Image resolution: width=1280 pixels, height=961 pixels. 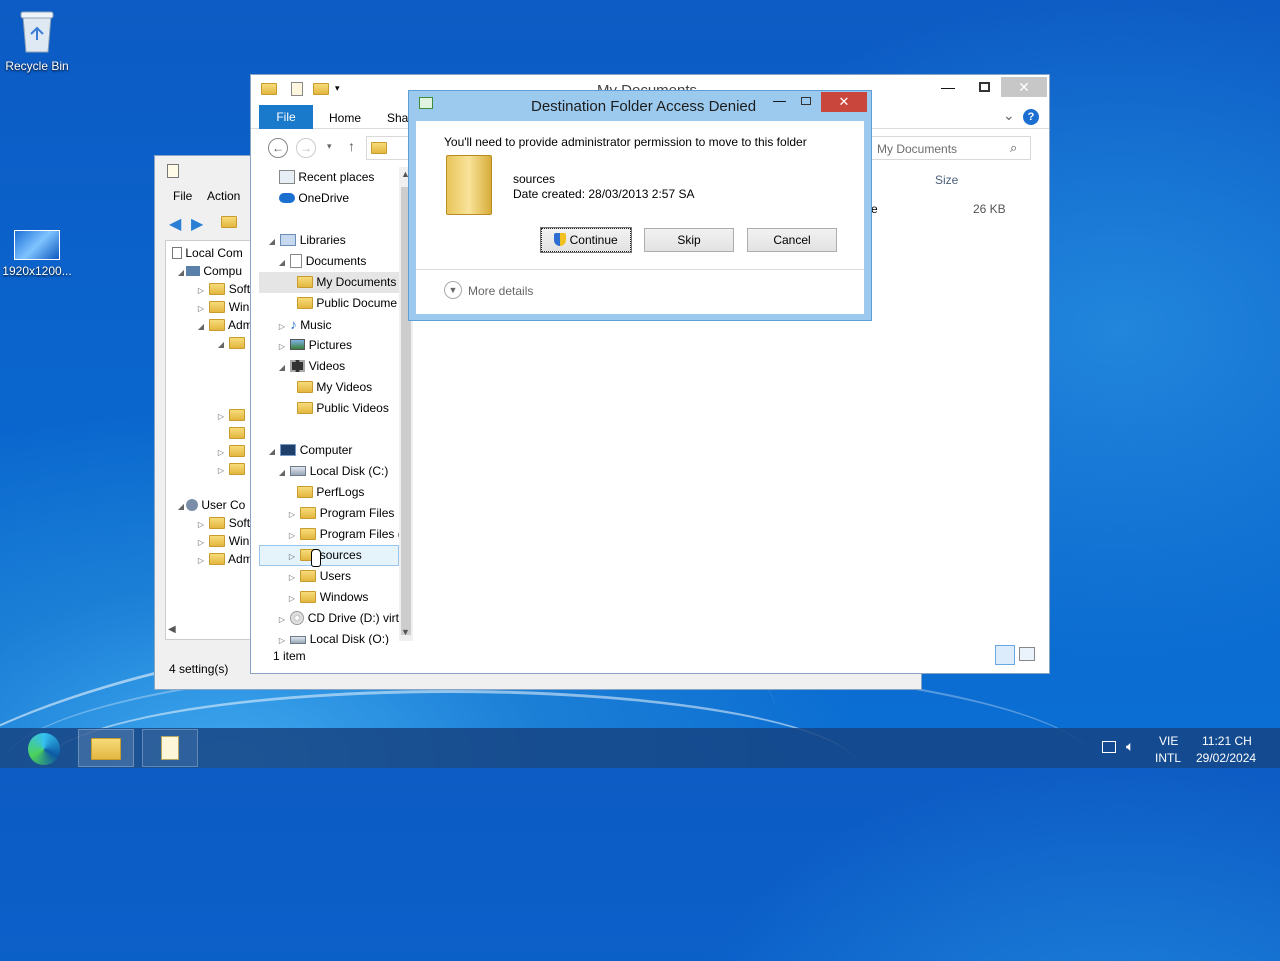 What do you see at coordinates (405, 632) in the screenshot?
I see `scroll-down-arrow: ▼` at bounding box center [405, 632].